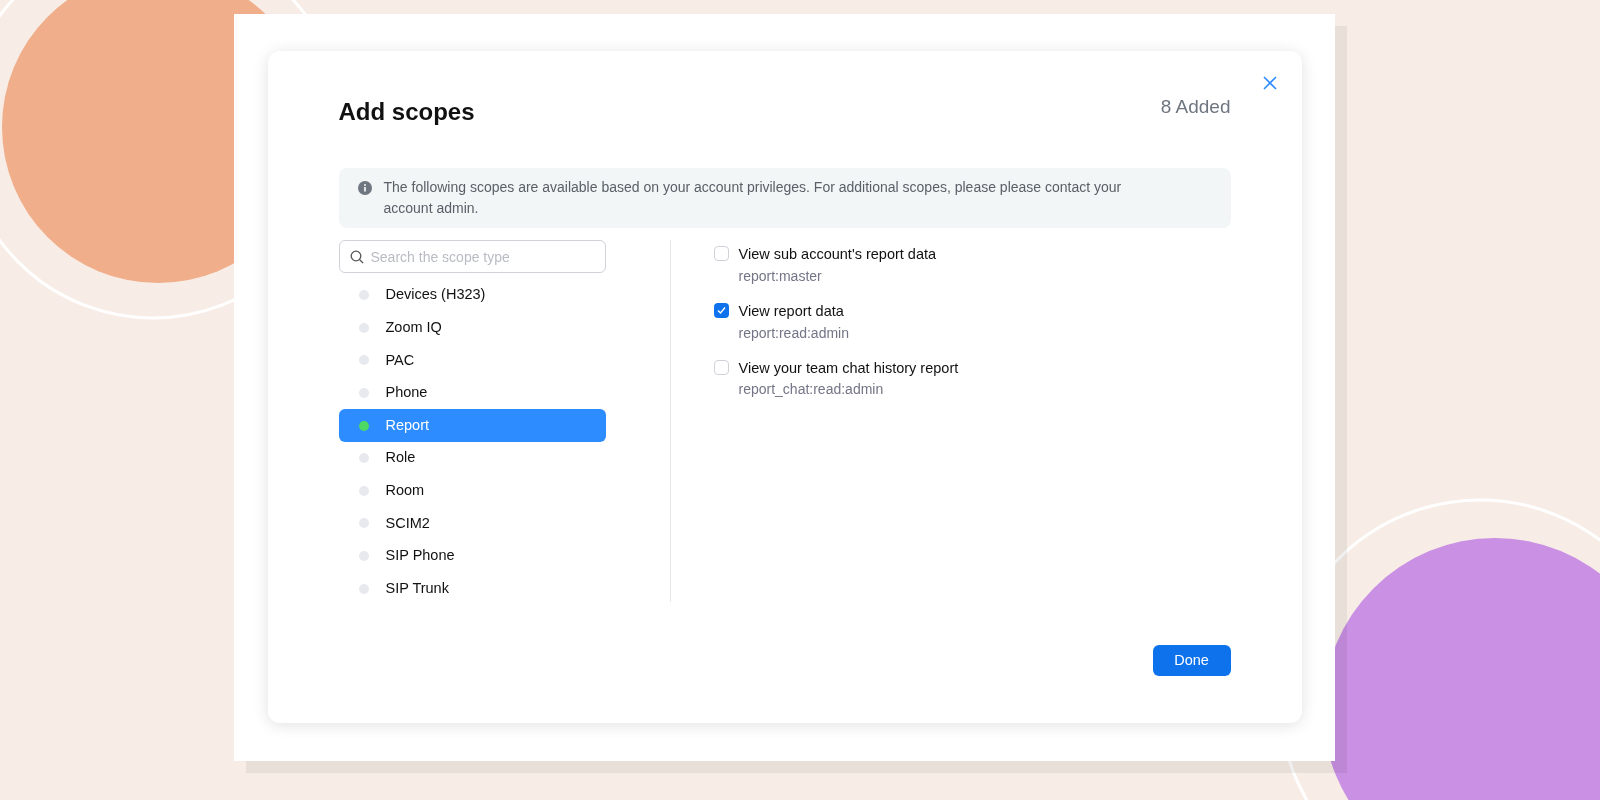  What do you see at coordinates (1191, 660) in the screenshot?
I see `done-button: Done` at bounding box center [1191, 660].